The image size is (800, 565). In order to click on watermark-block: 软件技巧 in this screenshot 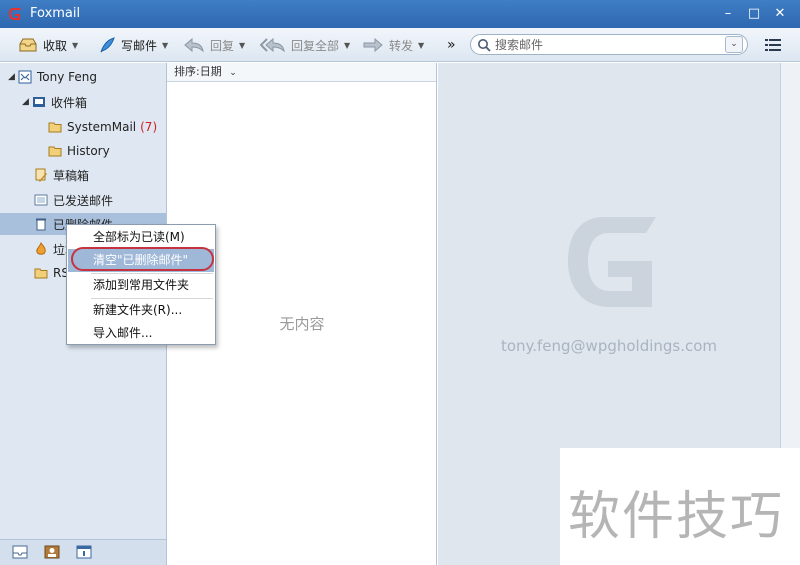, I will do `click(680, 506)`.